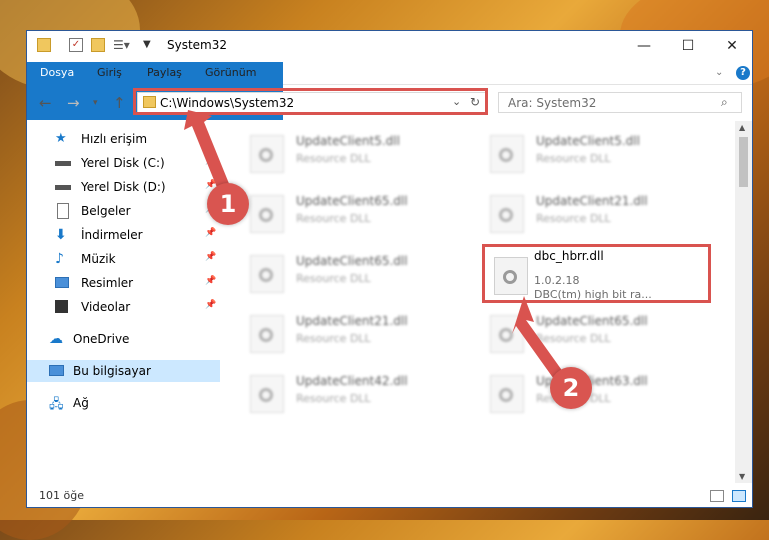 The width and height of the screenshot is (769, 540). What do you see at coordinates (228, 204) in the screenshot?
I see `step-badge-1: 1` at bounding box center [228, 204].